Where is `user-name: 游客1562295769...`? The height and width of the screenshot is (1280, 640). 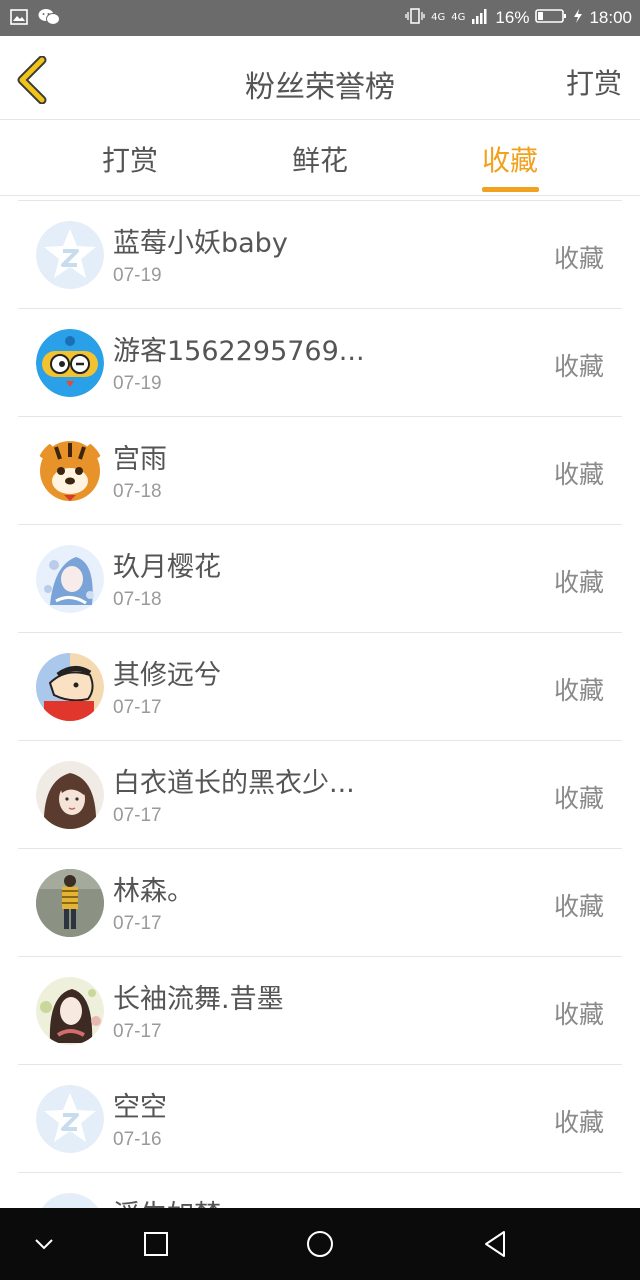
user-name: 游客1562295769... is located at coordinates (239, 351).